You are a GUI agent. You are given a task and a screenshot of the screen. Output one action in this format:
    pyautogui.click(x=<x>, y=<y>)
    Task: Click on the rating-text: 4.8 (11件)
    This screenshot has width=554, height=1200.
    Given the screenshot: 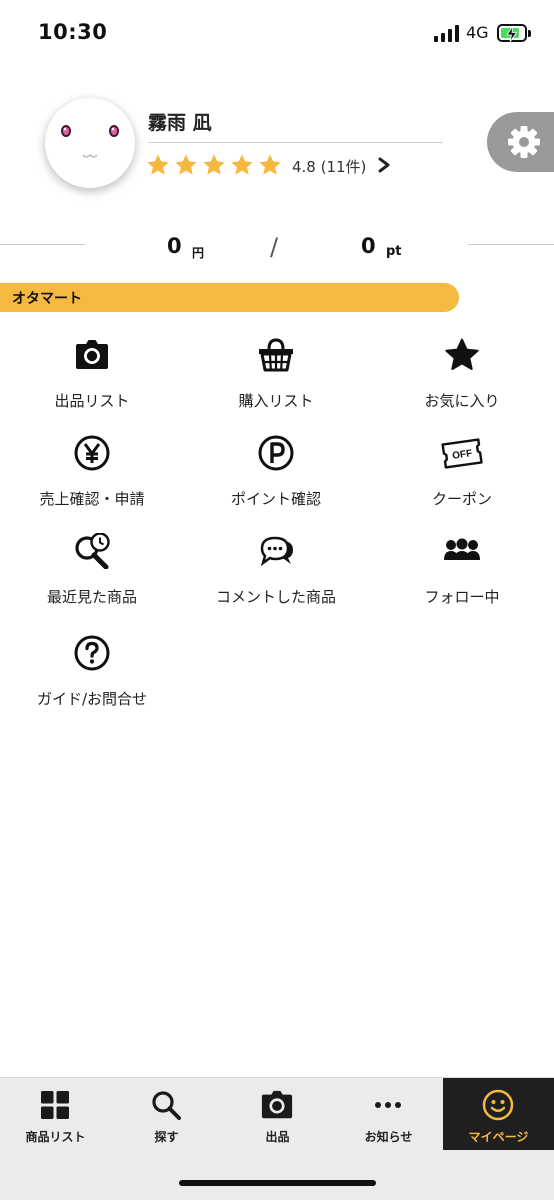 What is the action you would take?
    pyautogui.click(x=329, y=166)
    